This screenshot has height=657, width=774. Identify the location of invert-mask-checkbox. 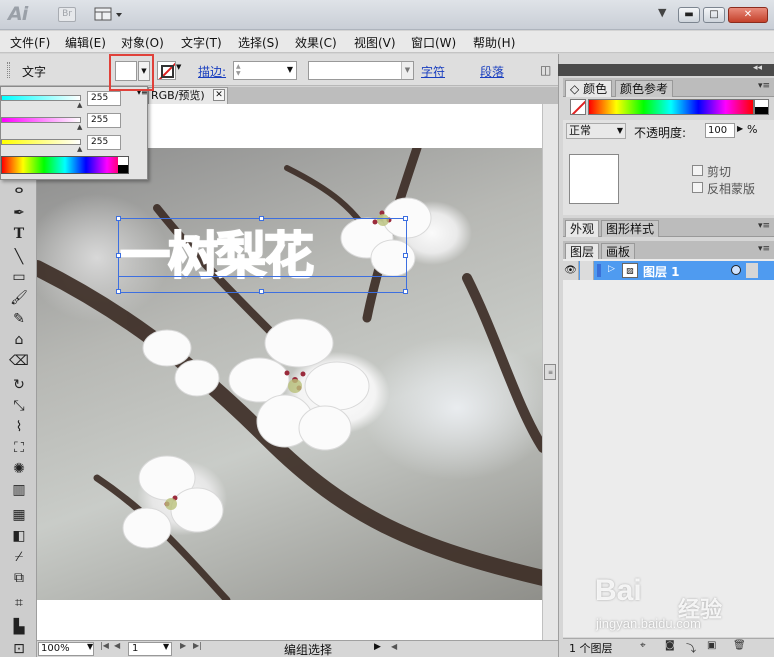
(697, 187).